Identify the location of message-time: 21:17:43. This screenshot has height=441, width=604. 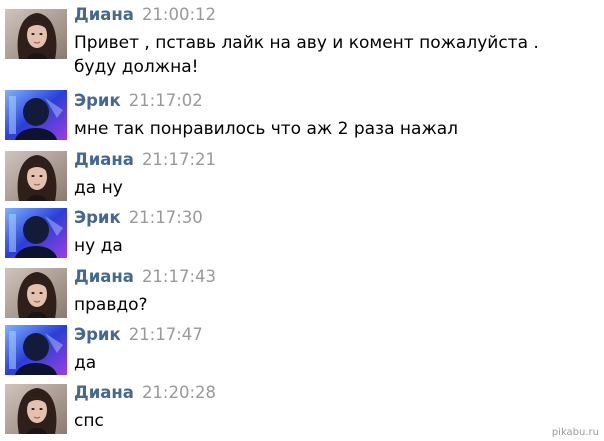
(179, 276).